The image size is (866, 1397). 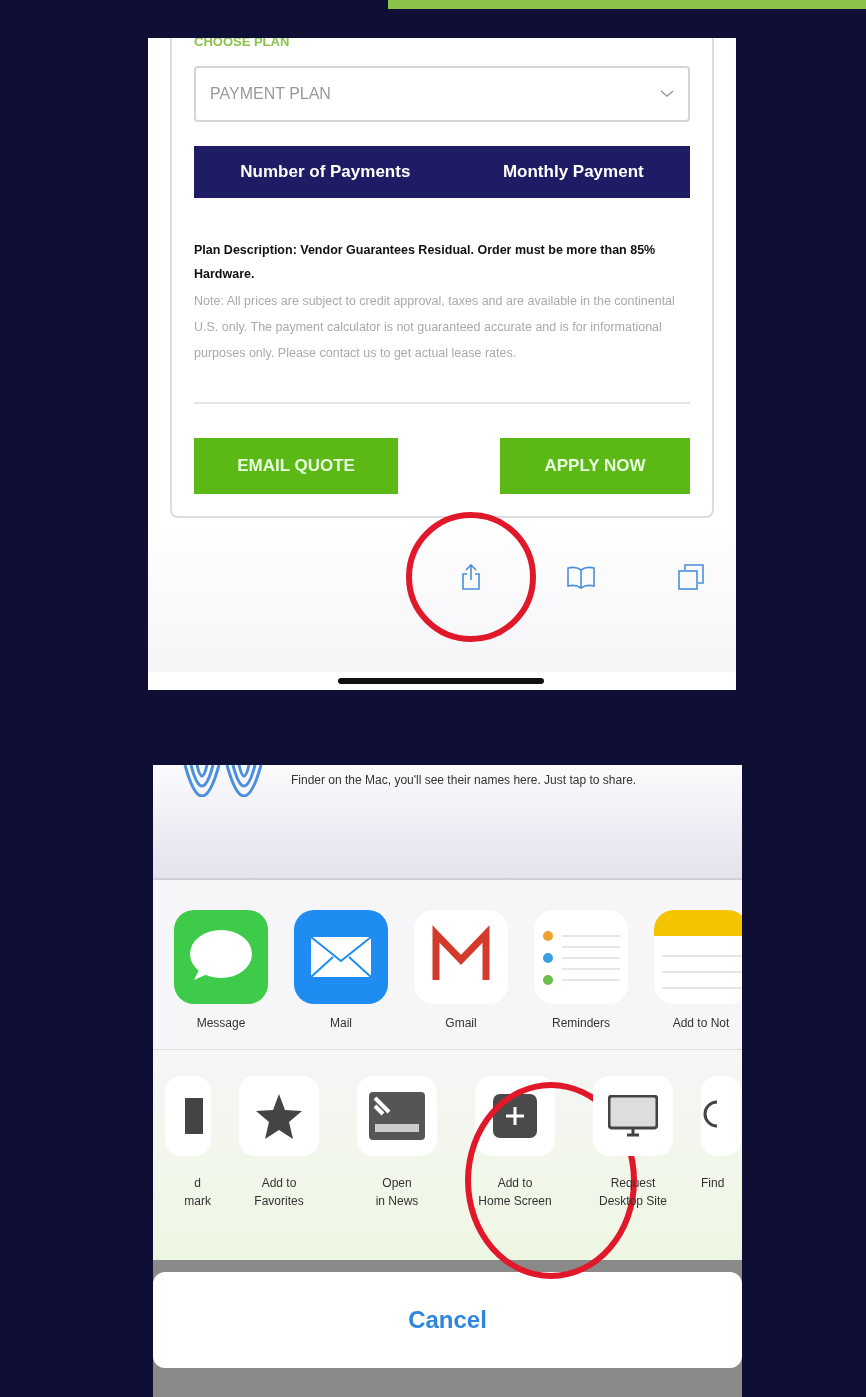 I want to click on action-label: Add to Home Screen, so click(x=515, y=1192).